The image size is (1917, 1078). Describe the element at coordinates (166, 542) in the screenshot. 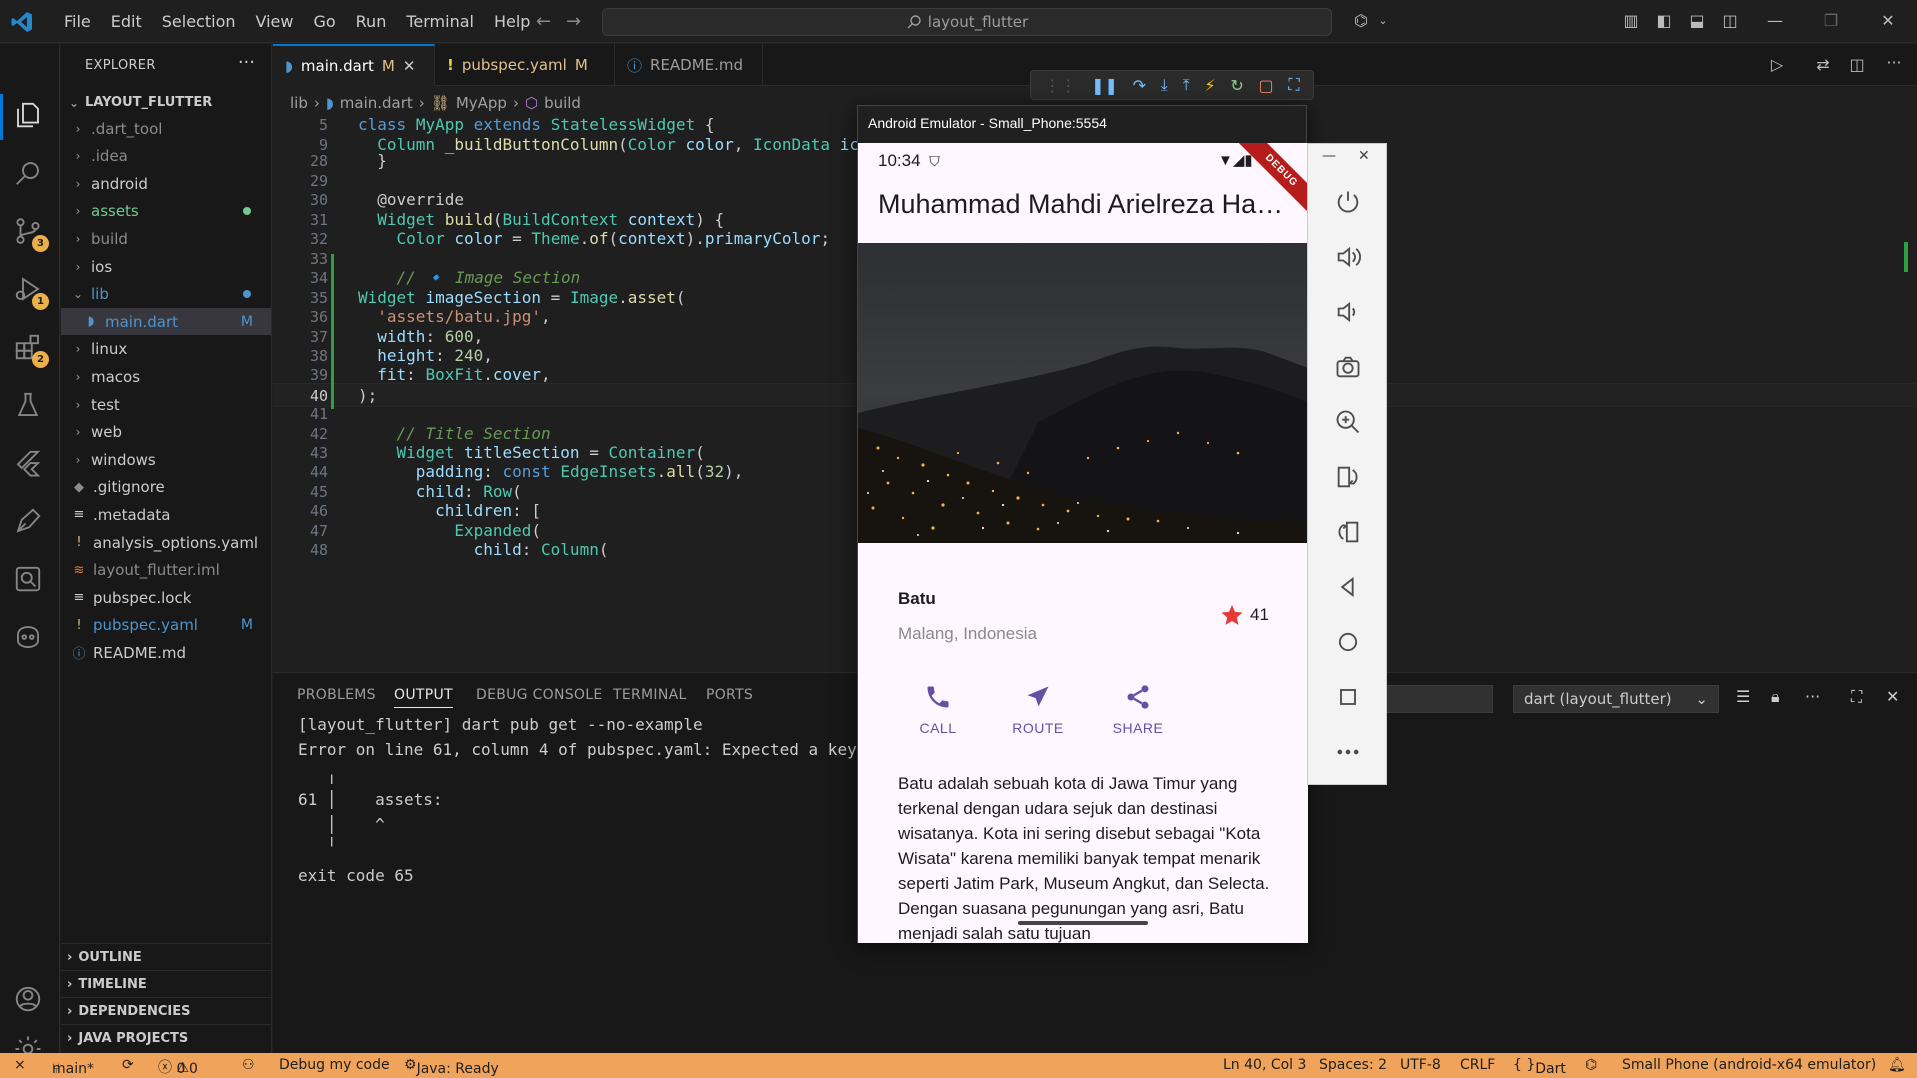

I see `tree-item: ! analysis_options.yaml` at that location.